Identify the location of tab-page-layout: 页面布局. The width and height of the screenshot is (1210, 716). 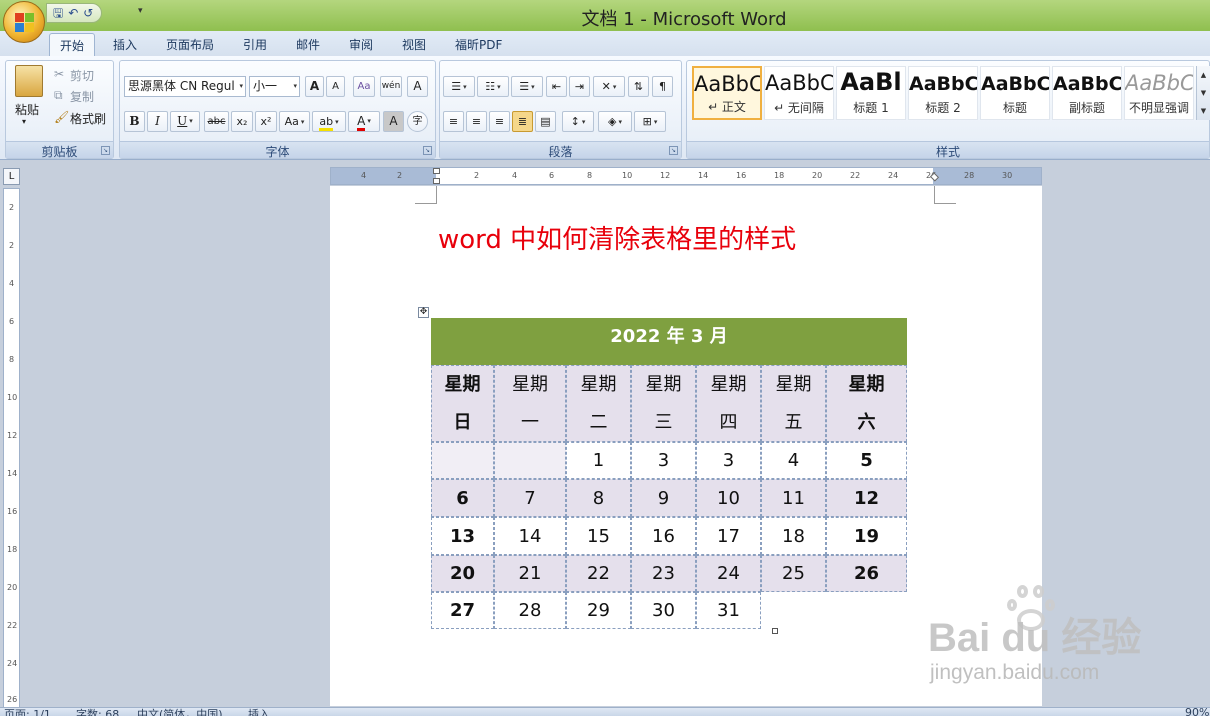
(190, 45).